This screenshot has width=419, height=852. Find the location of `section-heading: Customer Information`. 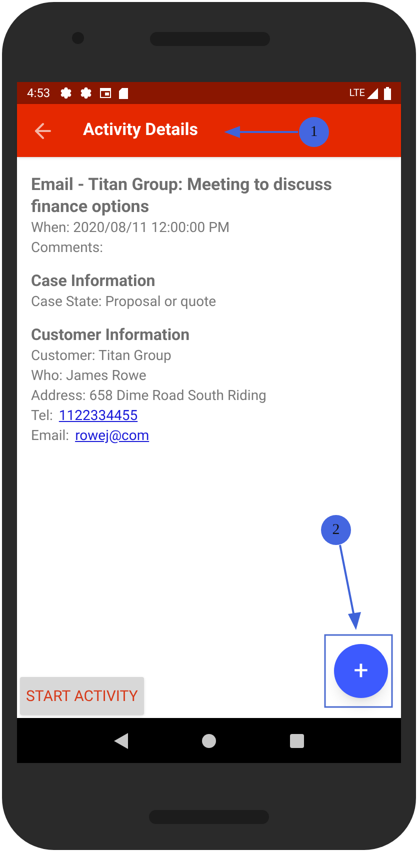

section-heading: Customer Information is located at coordinates (111, 335).